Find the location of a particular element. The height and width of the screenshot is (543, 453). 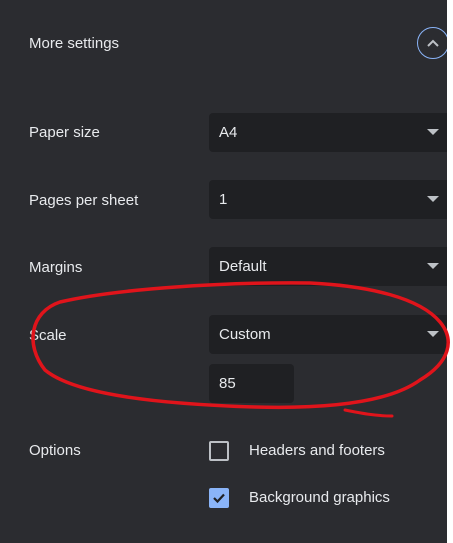

margins-label: Margins is located at coordinates (56, 267).